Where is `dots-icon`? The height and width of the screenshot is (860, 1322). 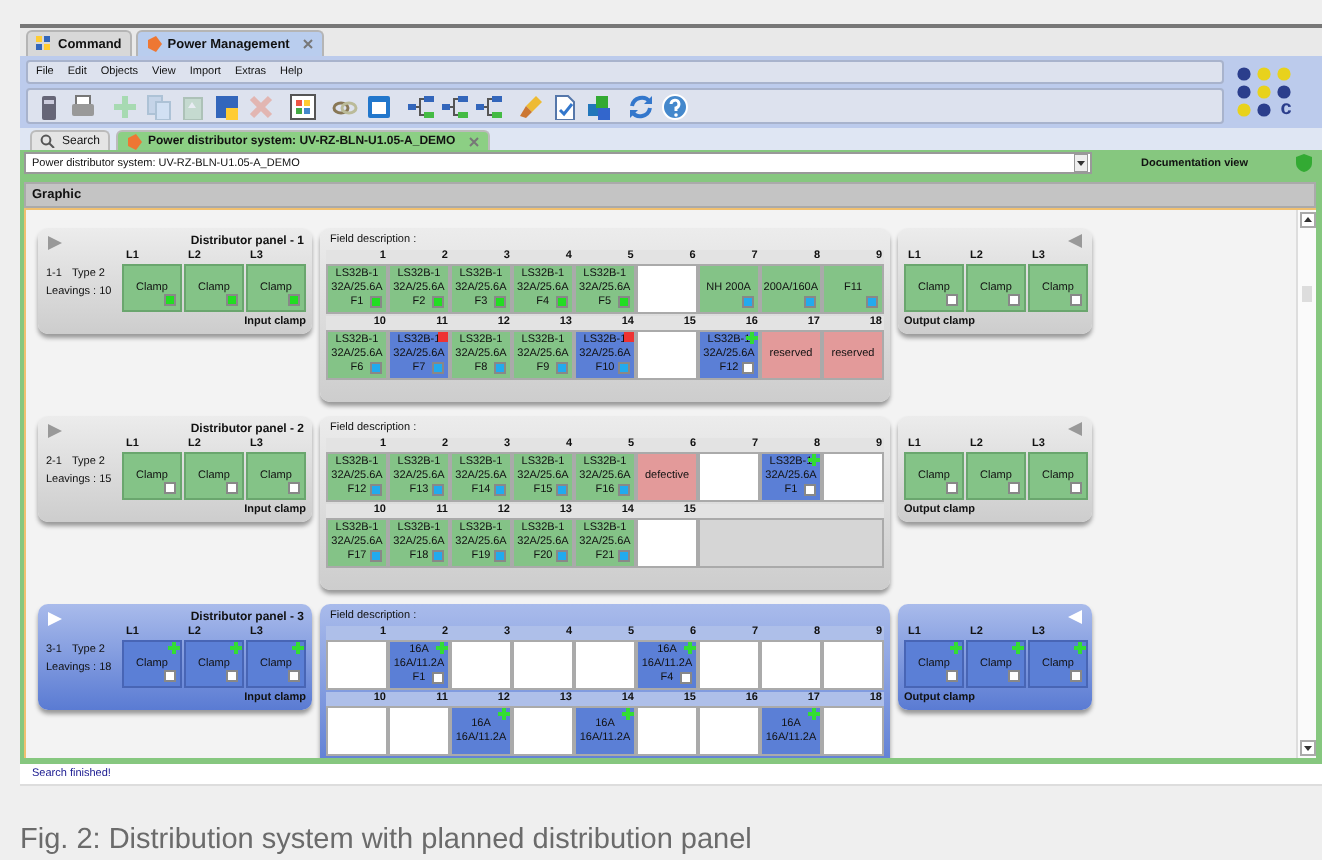
dots-icon is located at coordinates (44, 44).